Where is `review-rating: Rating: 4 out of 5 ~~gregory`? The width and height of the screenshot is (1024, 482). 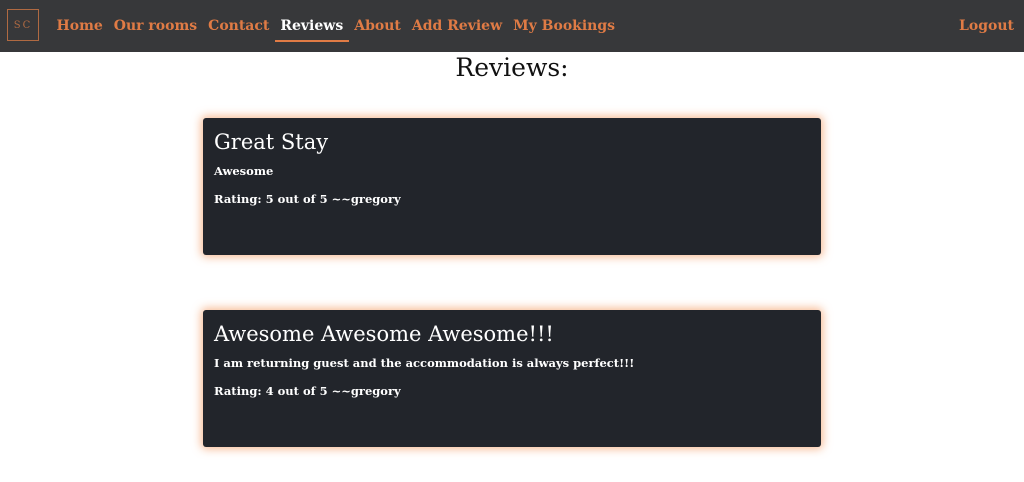 review-rating: Rating: 4 out of 5 ~~gregory is located at coordinates (307, 391).